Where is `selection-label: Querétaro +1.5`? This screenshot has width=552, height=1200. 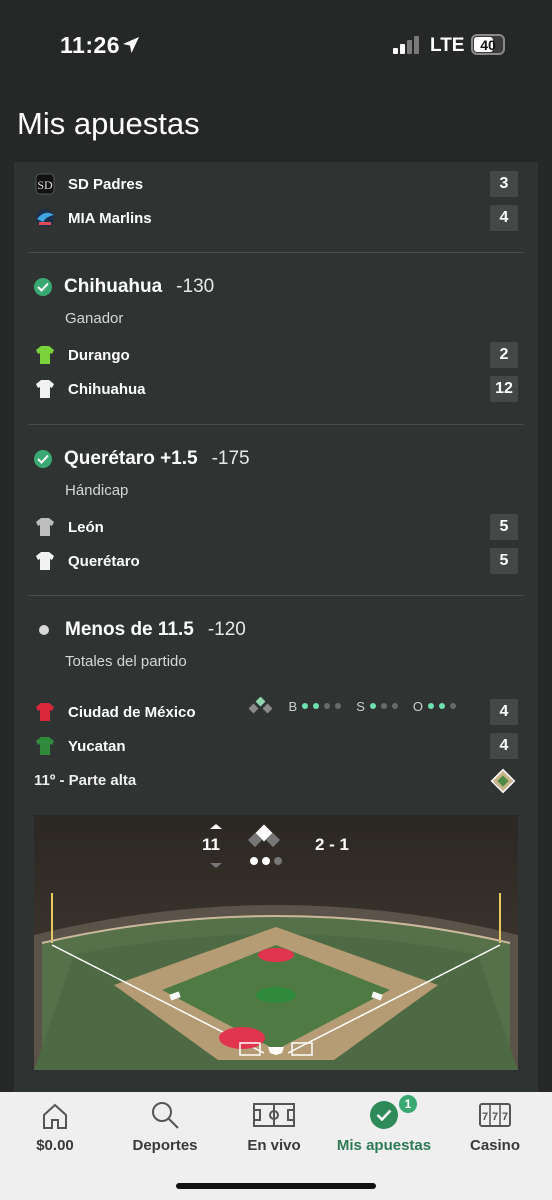
selection-label: Querétaro +1.5 is located at coordinates (131, 458).